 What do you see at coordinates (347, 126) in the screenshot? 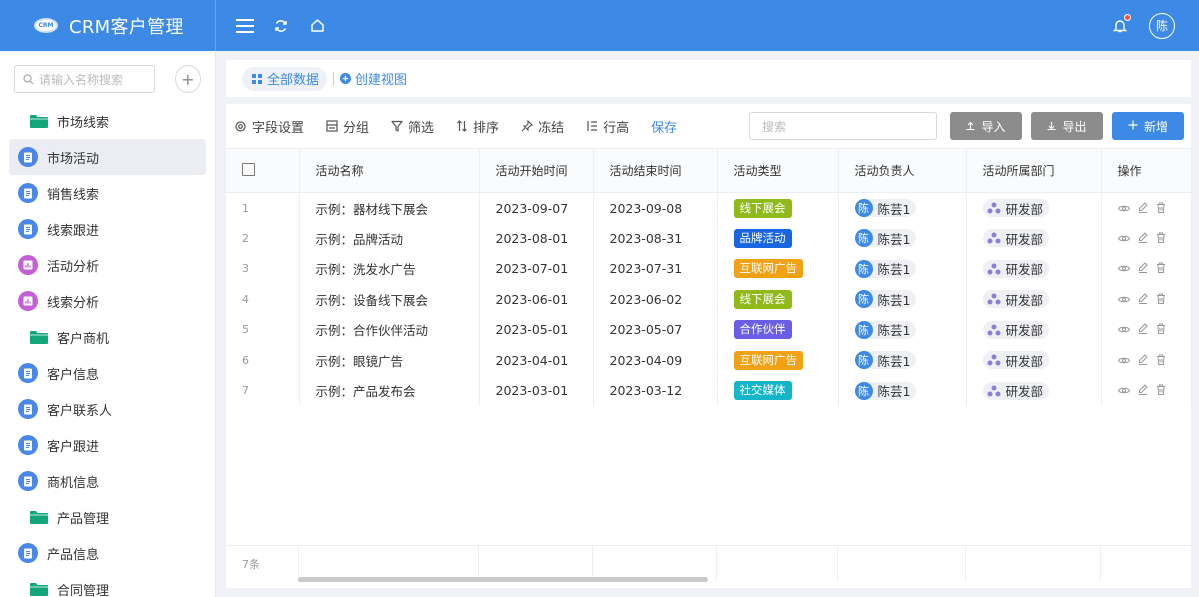
I see `group-button: 分组` at bounding box center [347, 126].